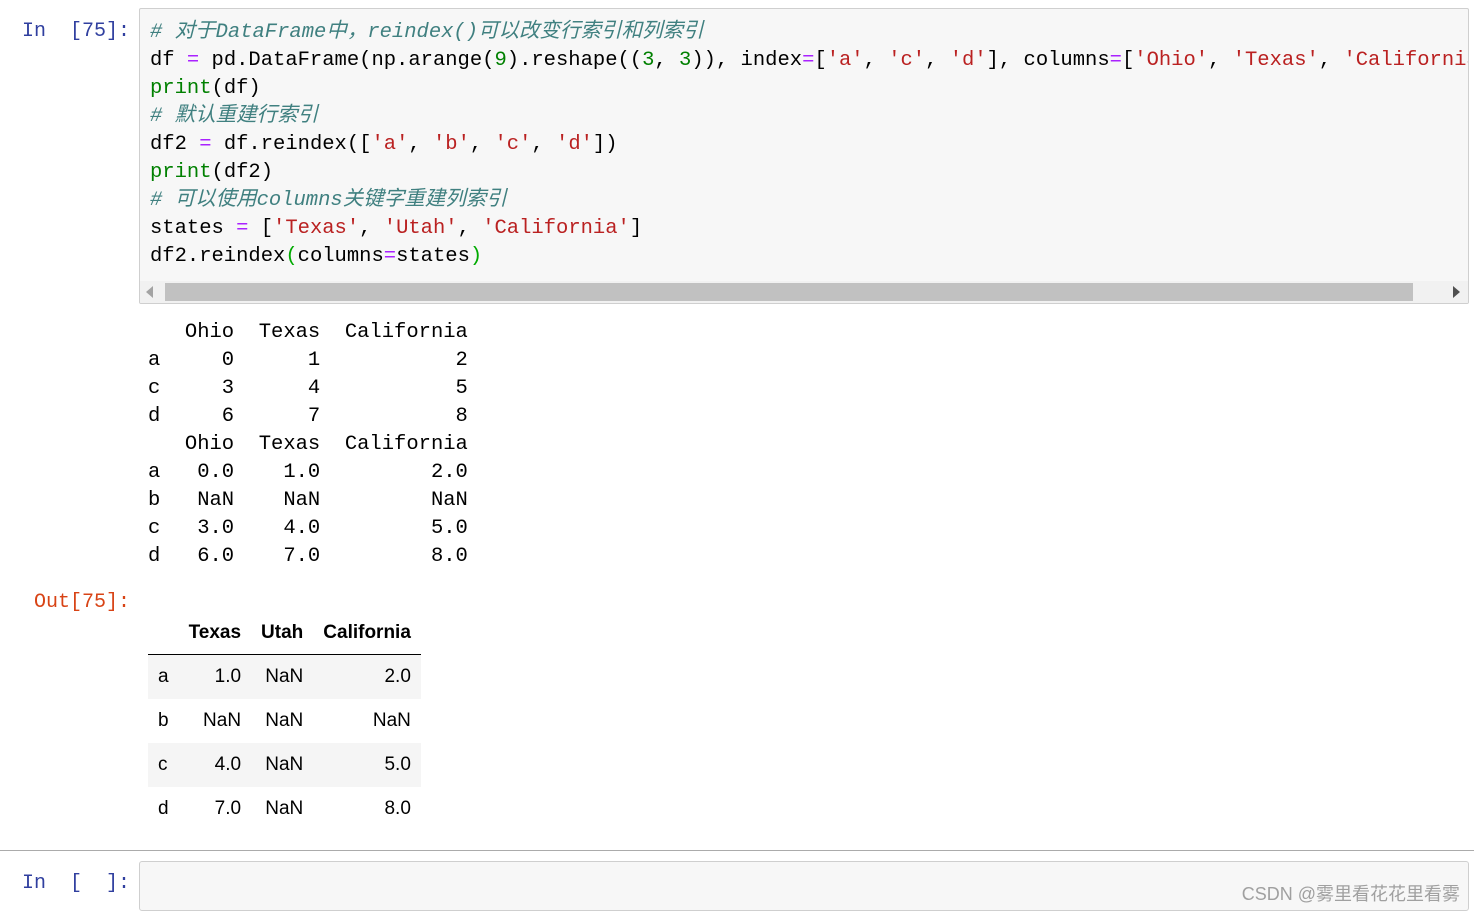 This screenshot has height=912, width=1474. Describe the element at coordinates (809, 33) in the screenshot. I see `code-line: # 对于DataFrame中，reindex()可以改变行索引和列索引` at that location.